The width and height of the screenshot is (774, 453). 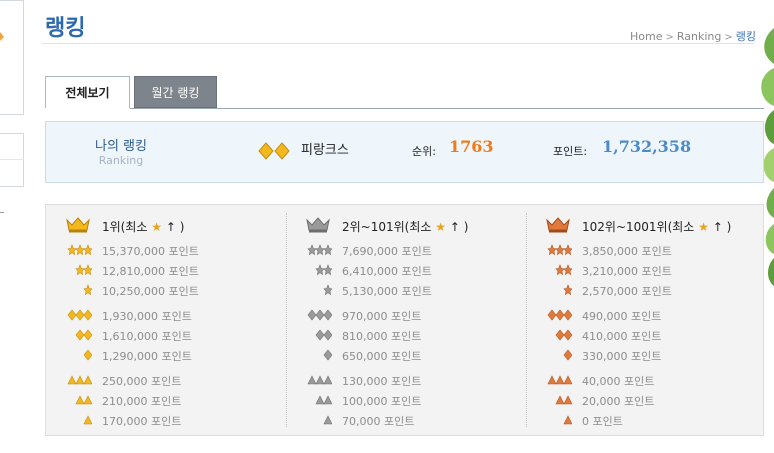 I want to click on grade-points: 1,930,000 포인트, so click(x=147, y=316).